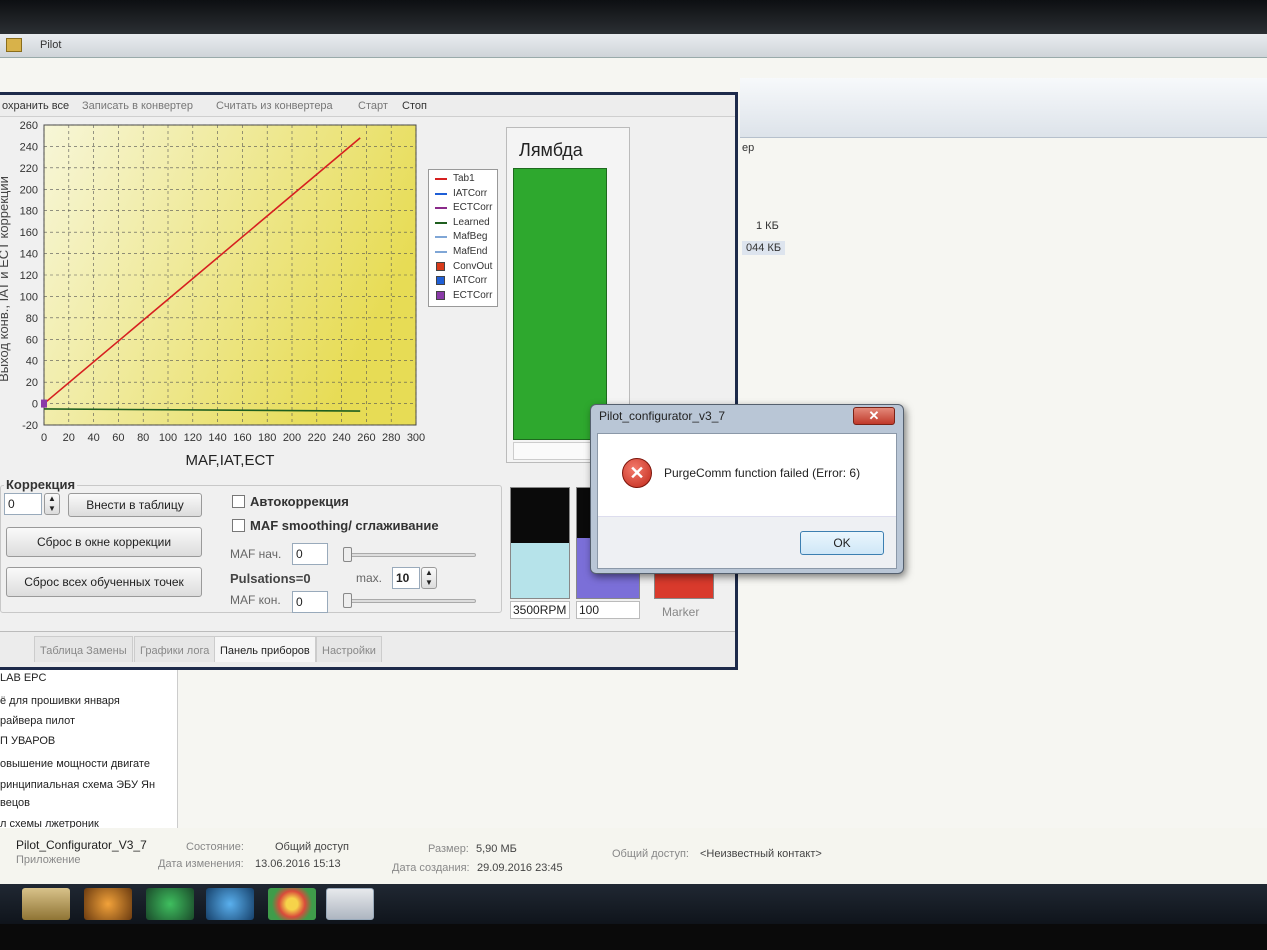 The height and width of the screenshot is (950, 1267). Describe the element at coordinates (347, 554) in the screenshot. I see `maf-start-slider-thumb` at that location.